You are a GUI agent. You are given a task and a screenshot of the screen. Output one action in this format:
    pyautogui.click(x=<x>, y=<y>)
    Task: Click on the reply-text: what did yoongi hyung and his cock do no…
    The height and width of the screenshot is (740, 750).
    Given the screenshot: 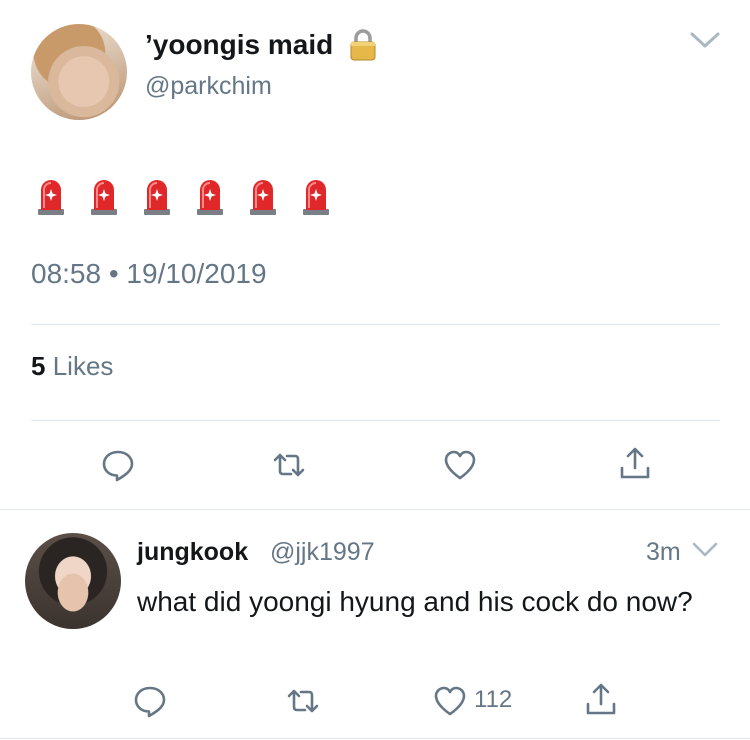 What is the action you would take?
    pyautogui.click(x=415, y=601)
    